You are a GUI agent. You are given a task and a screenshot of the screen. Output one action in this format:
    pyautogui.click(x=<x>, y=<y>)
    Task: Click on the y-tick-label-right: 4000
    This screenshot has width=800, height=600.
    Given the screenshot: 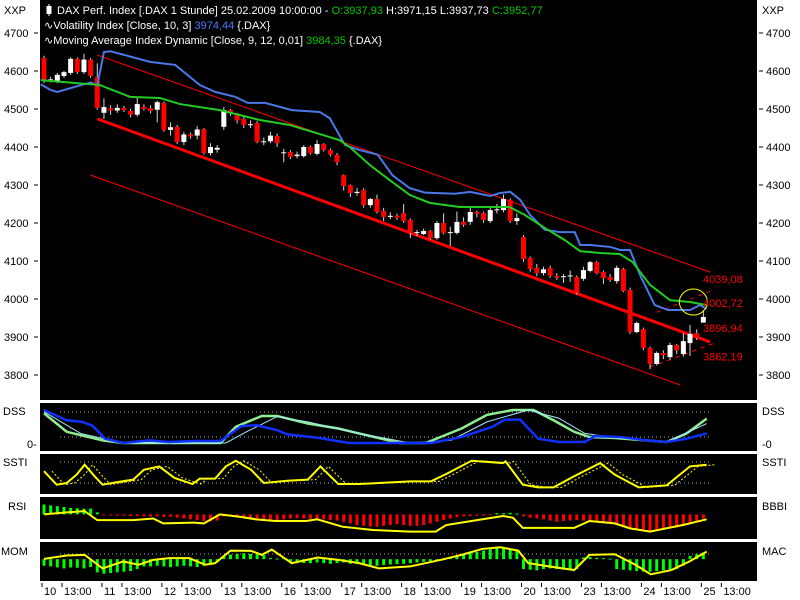 What is the action you would take?
    pyautogui.click(x=778, y=300)
    